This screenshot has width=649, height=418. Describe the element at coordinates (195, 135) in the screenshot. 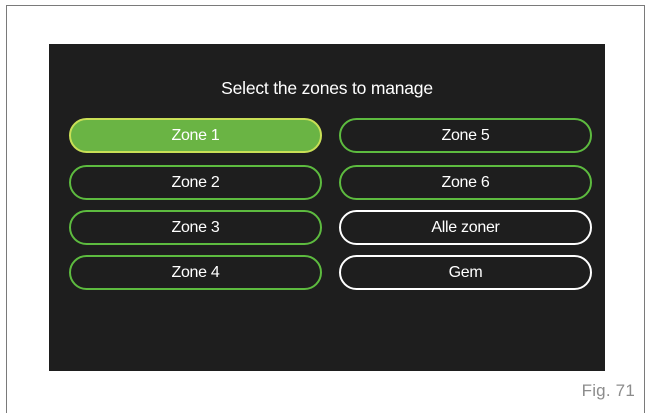

I see `zone-1-button: Zone 1` at that location.